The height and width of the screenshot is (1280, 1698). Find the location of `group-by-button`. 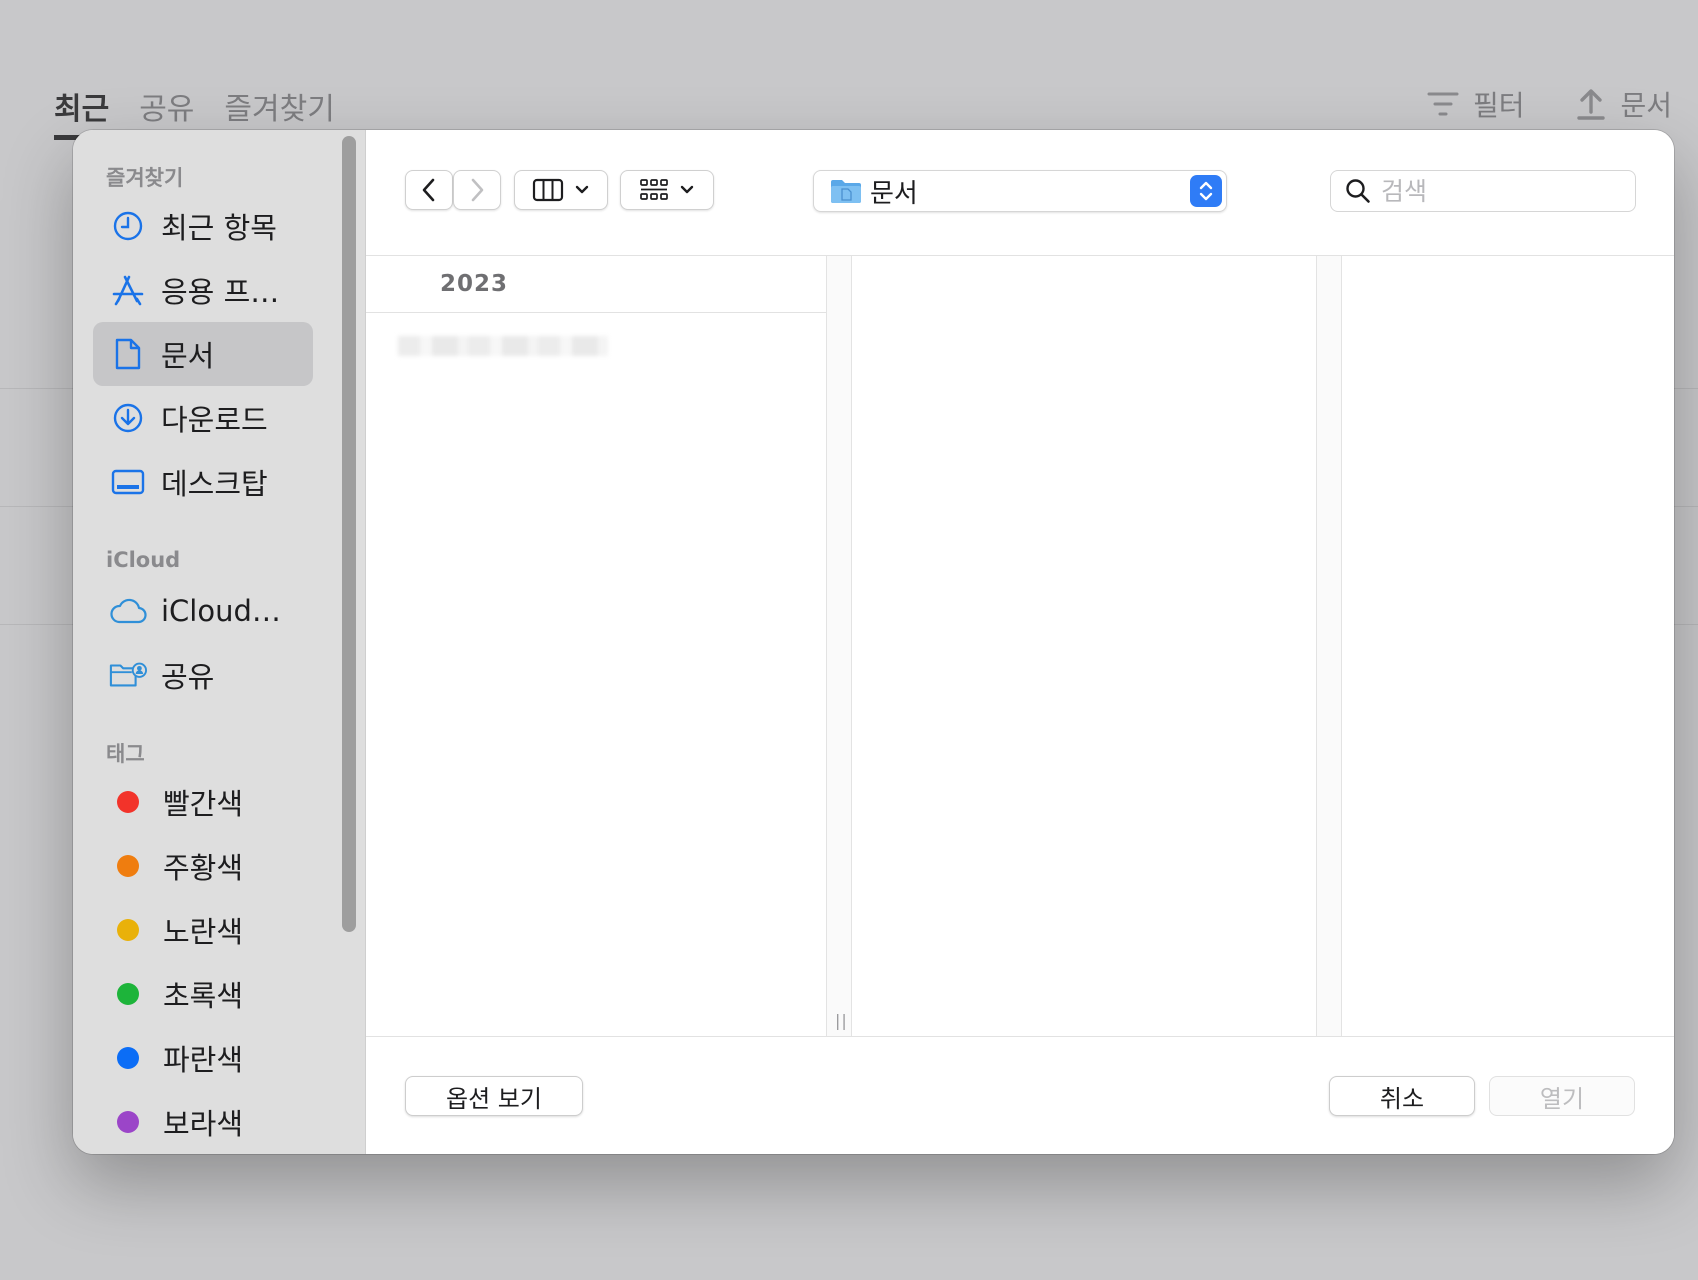

group-by-button is located at coordinates (667, 190).